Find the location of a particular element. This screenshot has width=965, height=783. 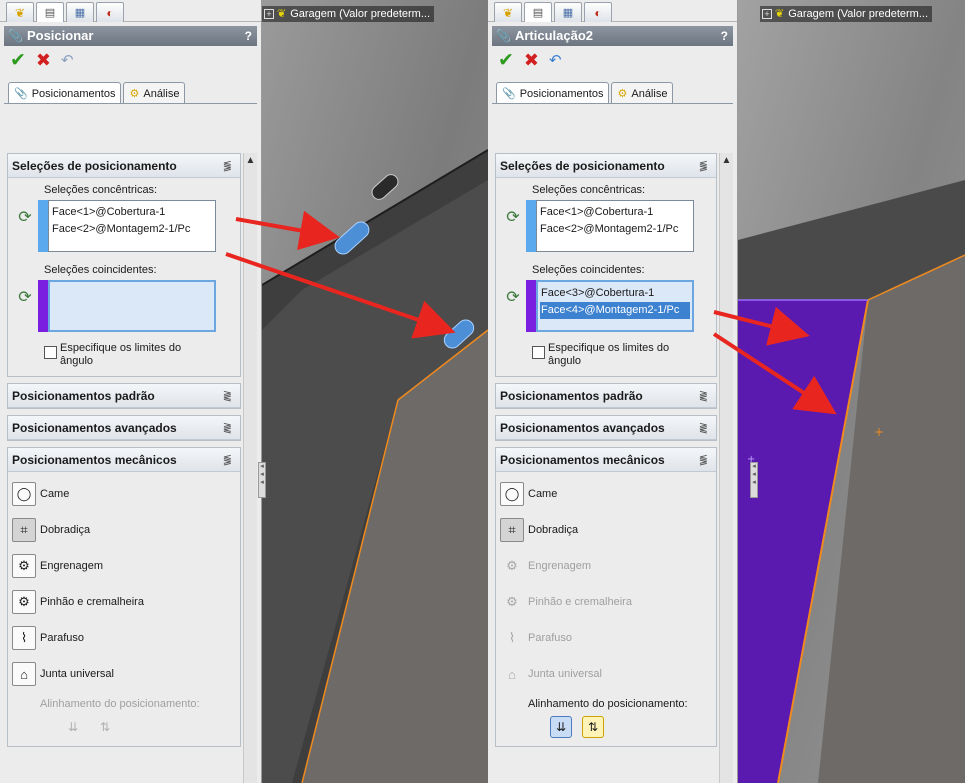

coincident-selection-list is located at coordinates (132, 306).